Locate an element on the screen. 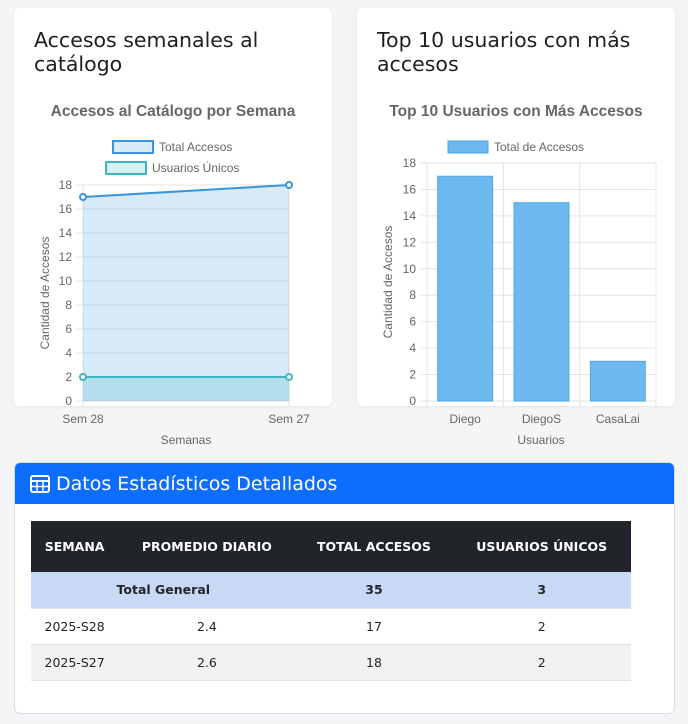 Image resolution: width=688 pixels, height=724 pixels. stats-header: Datos Estadísticos Detallados is located at coordinates (344, 483).